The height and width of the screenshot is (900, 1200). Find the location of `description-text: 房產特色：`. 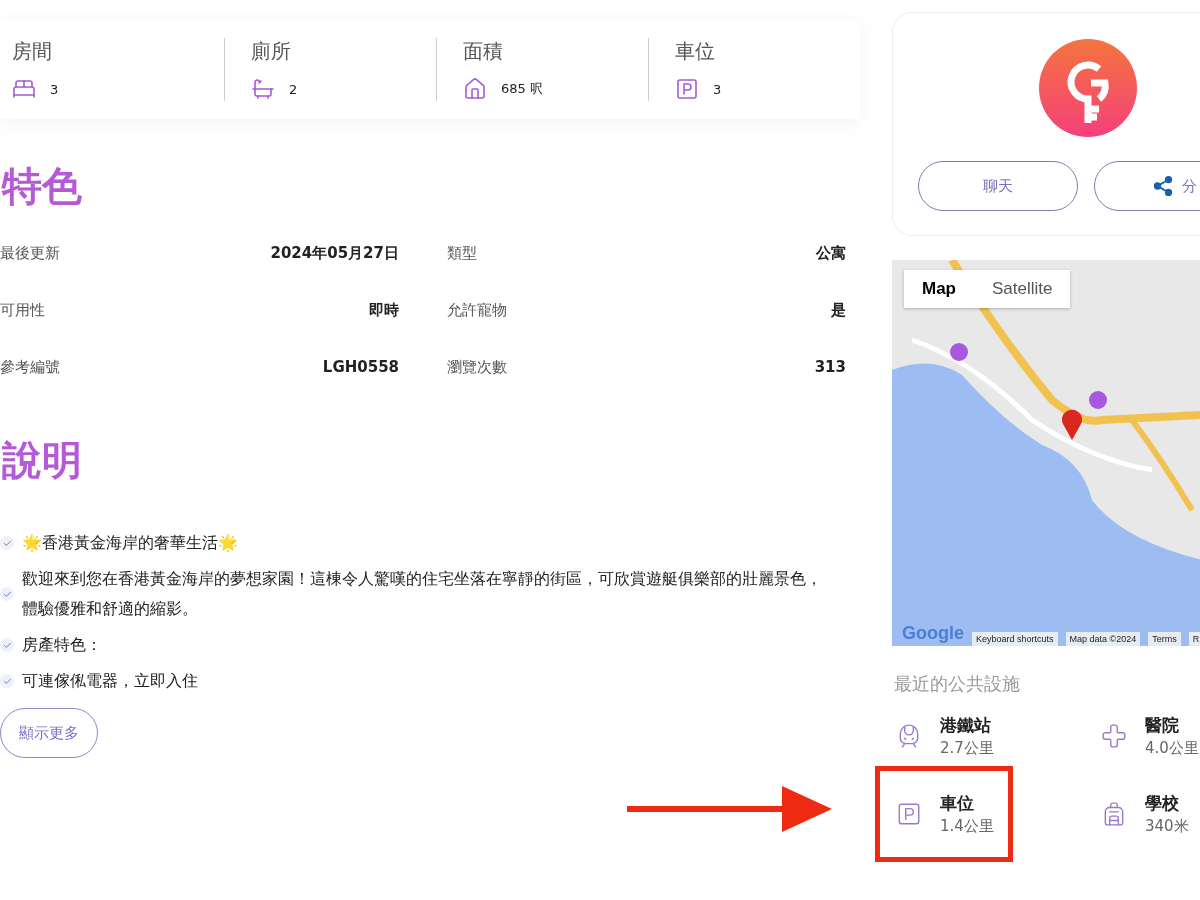

description-text: 房產特色： is located at coordinates (62, 645).